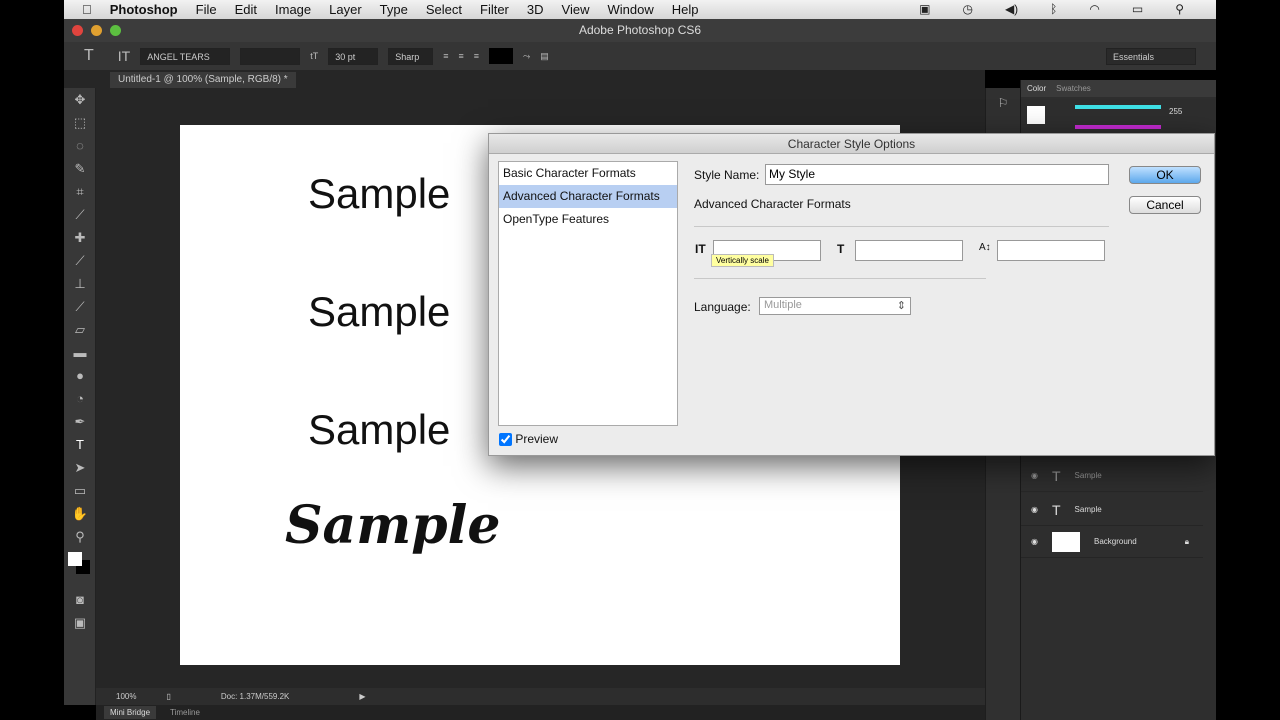 The height and width of the screenshot is (720, 1280). What do you see at coordinates (1175, 111) in the screenshot?
I see `color-value-1: 255` at bounding box center [1175, 111].